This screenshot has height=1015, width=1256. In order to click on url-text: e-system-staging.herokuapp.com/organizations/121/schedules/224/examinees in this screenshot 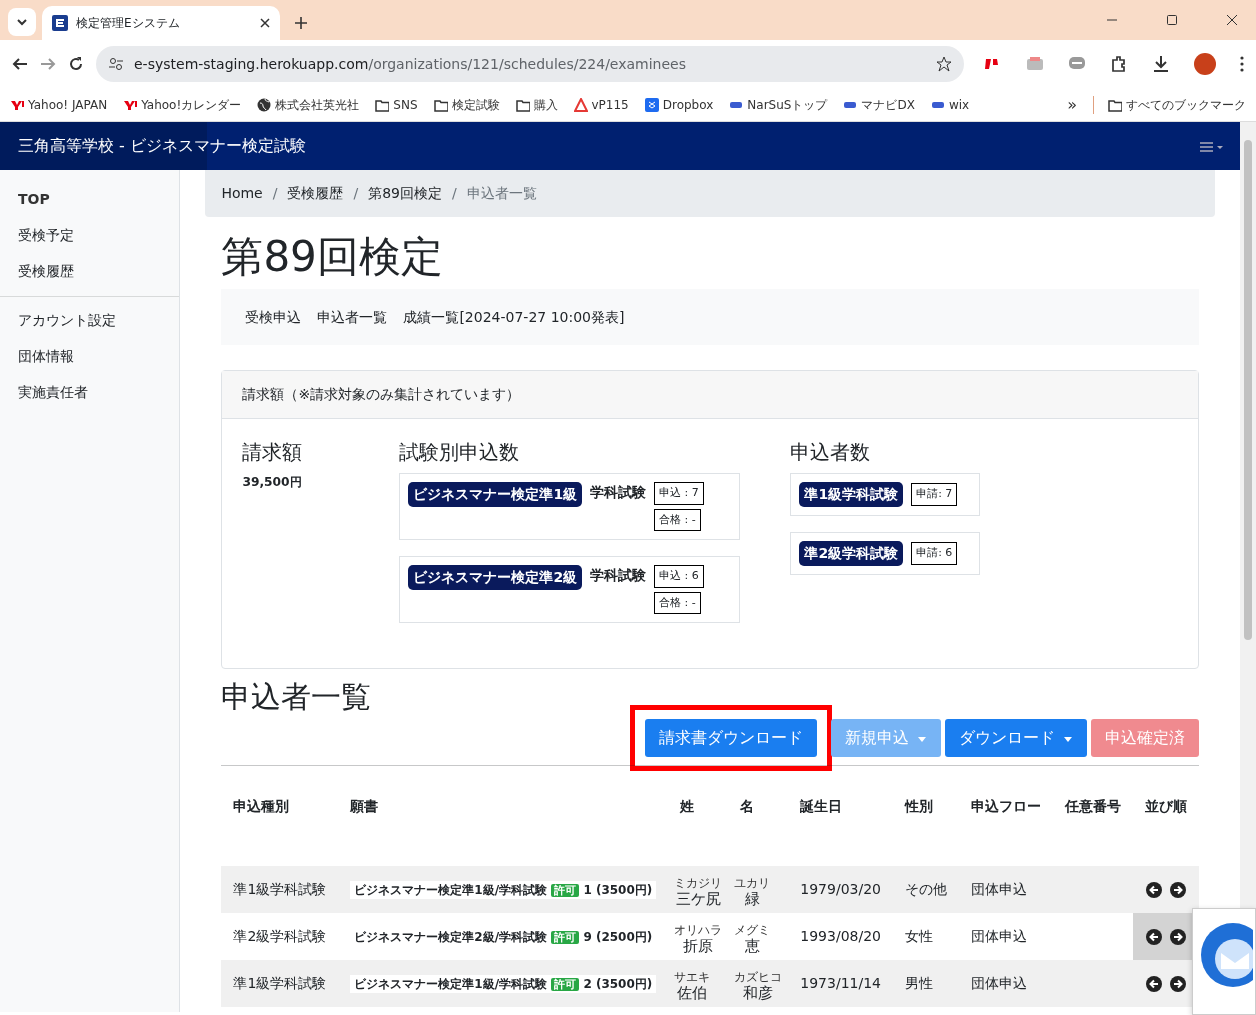, I will do `click(410, 64)`.